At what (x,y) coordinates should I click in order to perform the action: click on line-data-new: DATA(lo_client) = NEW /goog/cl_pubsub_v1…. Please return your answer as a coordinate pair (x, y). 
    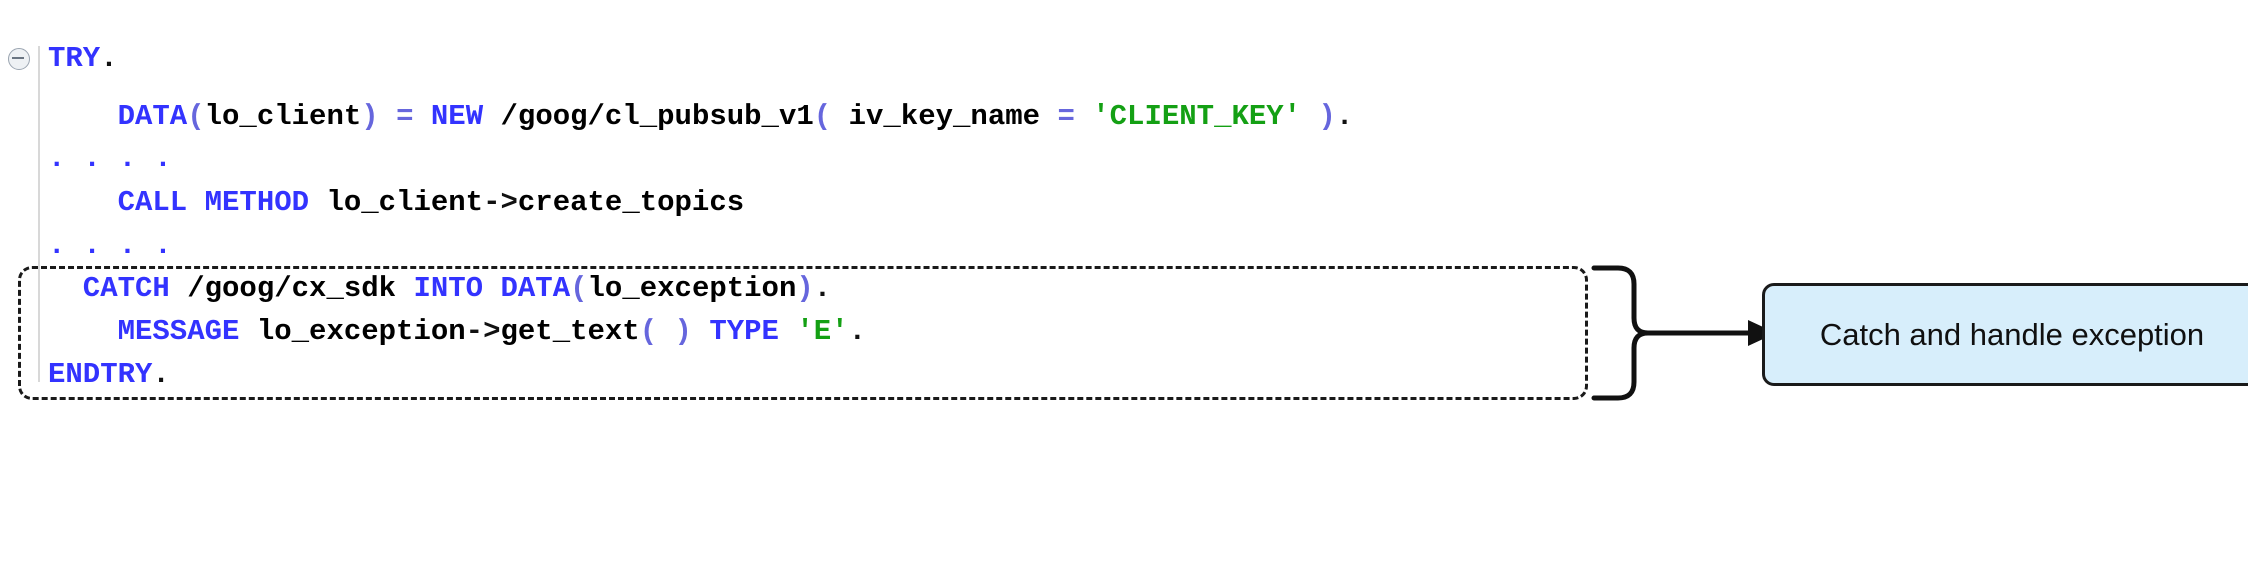
    Looking at the image, I should click on (736, 117).